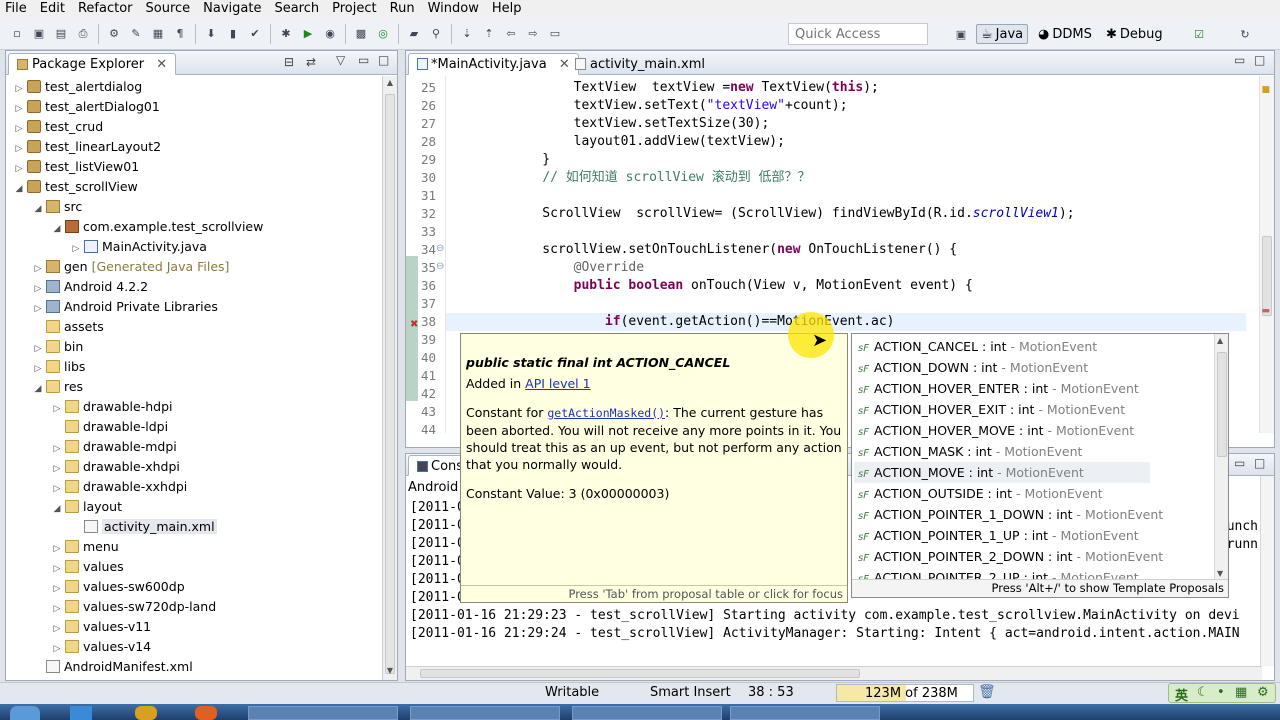  What do you see at coordinates (577, 268) in the screenshot?
I see `code-line: @Override` at bounding box center [577, 268].